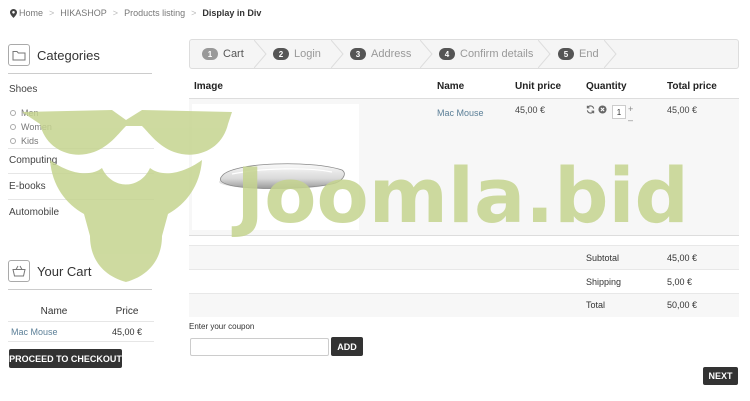 The image size is (750, 401). Describe the element at coordinates (27, 186) in the screenshot. I see `category-ebooks: E-books` at that location.